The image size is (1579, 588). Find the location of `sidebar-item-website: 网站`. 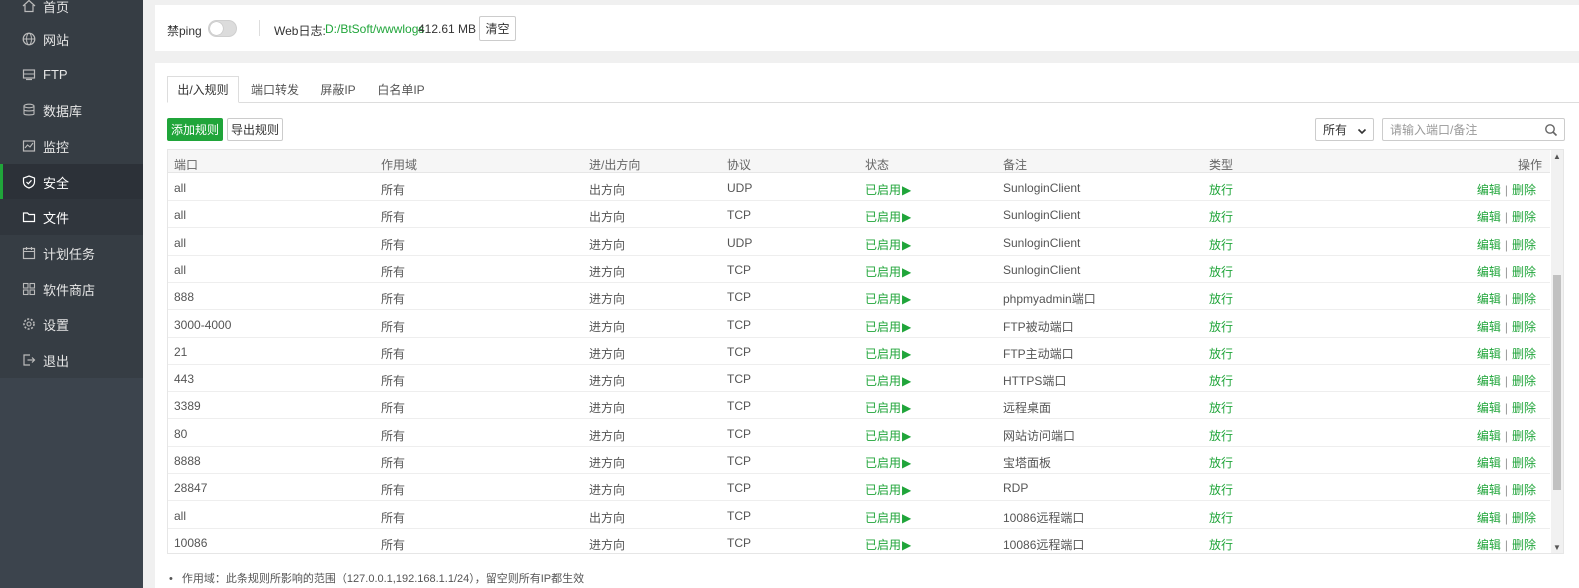

sidebar-item-website: 网站 is located at coordinates (71, 39).